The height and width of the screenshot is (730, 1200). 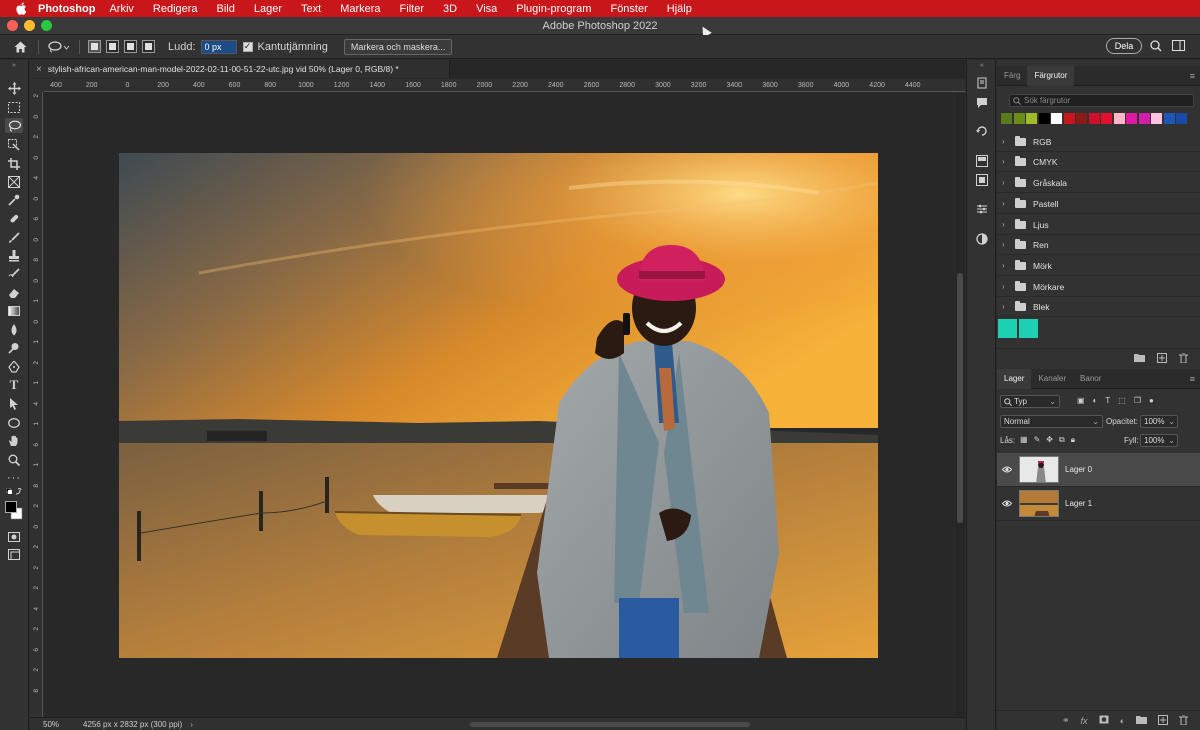 I want to click on layers-panel-menu-icon: ≡, so click(x=1192, y=379).